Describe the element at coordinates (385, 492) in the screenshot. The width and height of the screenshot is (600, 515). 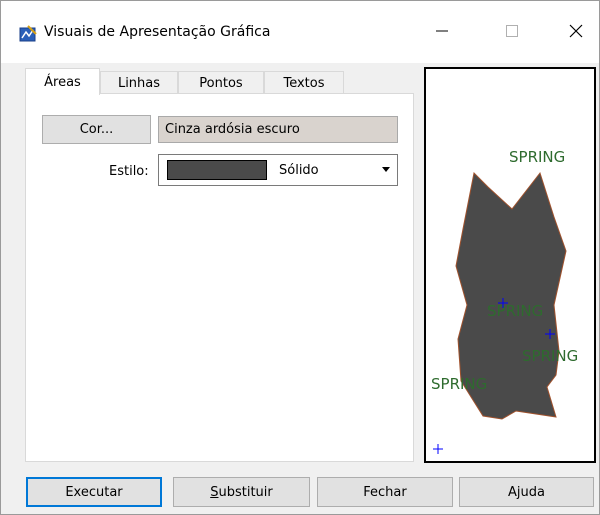
I see `fechar-button: Fechar` at that location.